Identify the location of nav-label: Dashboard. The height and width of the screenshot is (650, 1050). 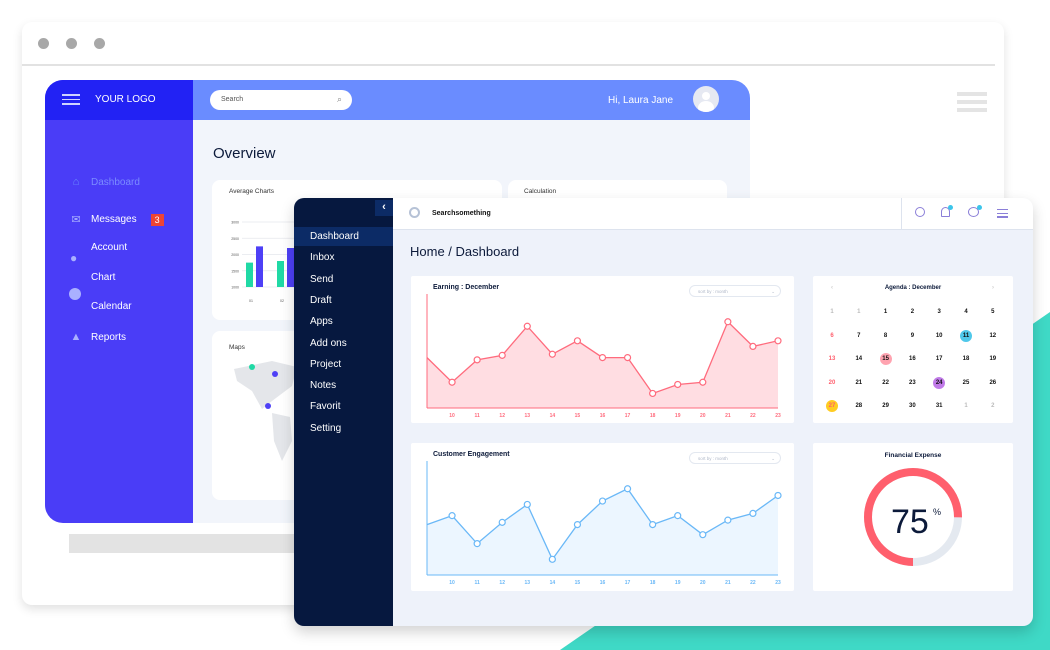
(115, 182).